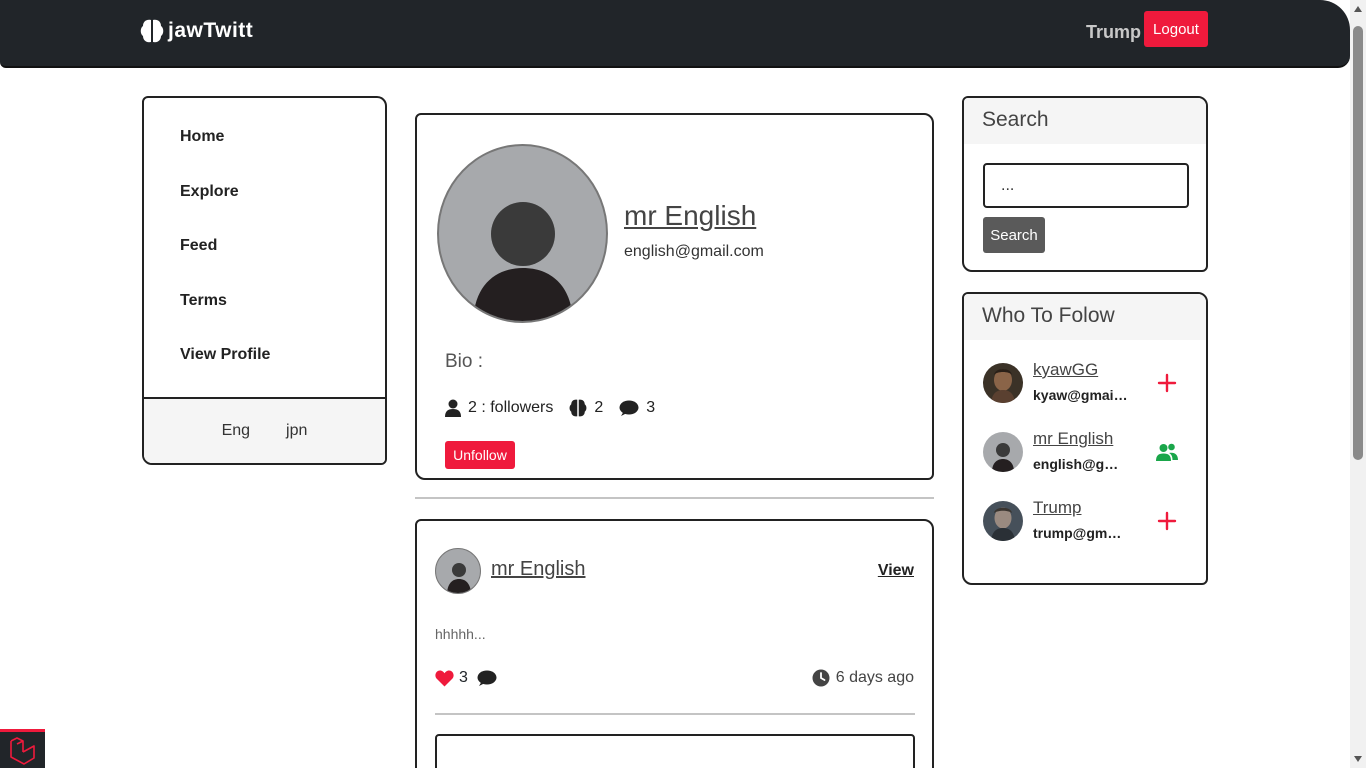  I want to click on post-divider, so click(675, 714).